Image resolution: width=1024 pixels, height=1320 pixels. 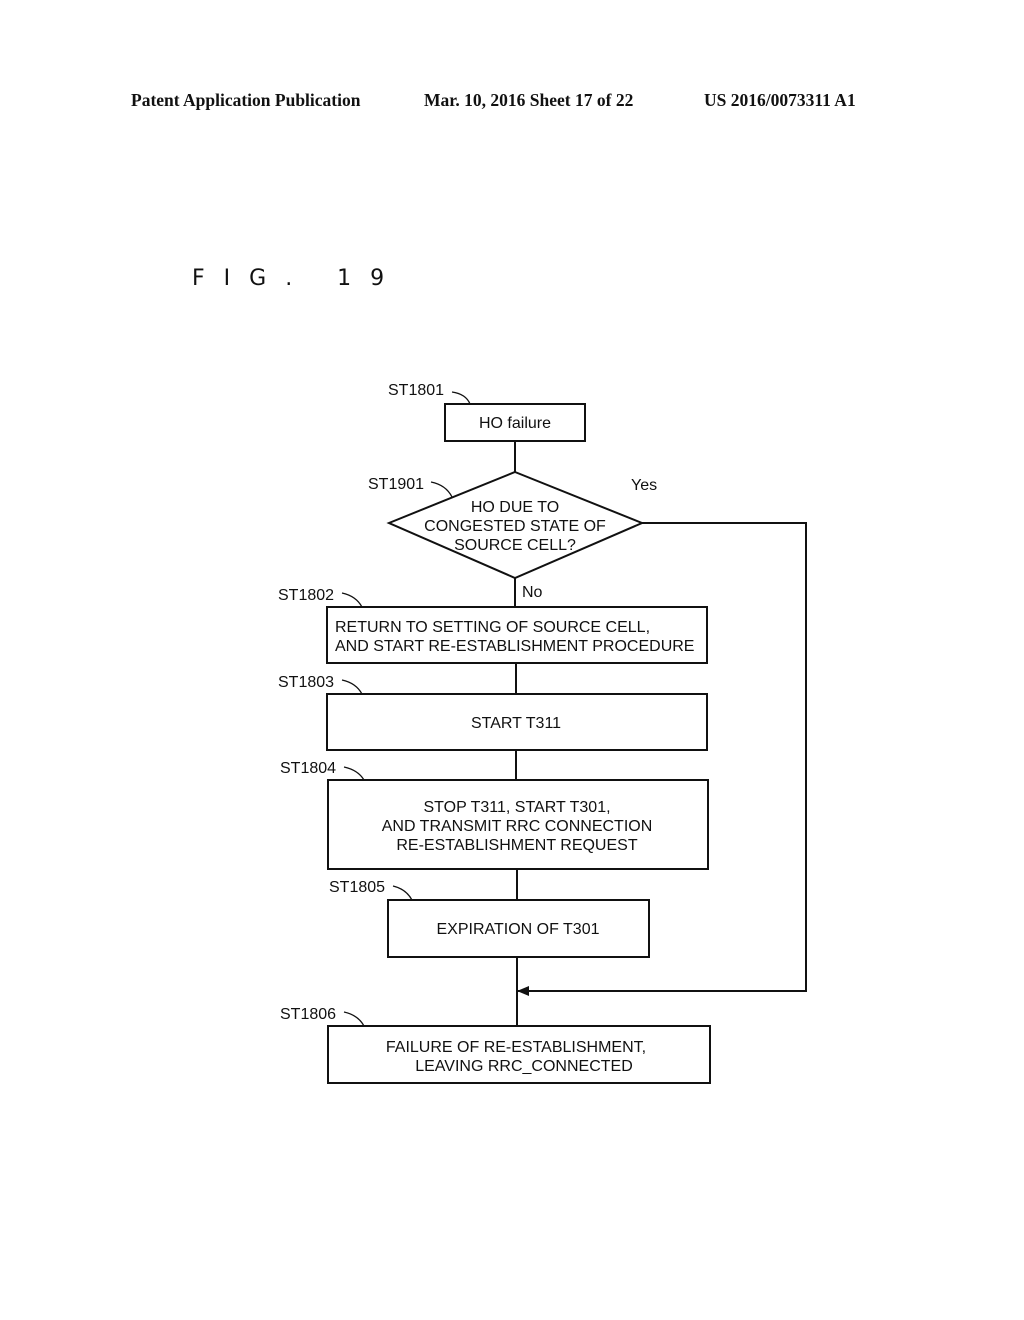 I want to click on leader-st1802, so click(x=352, y=600).